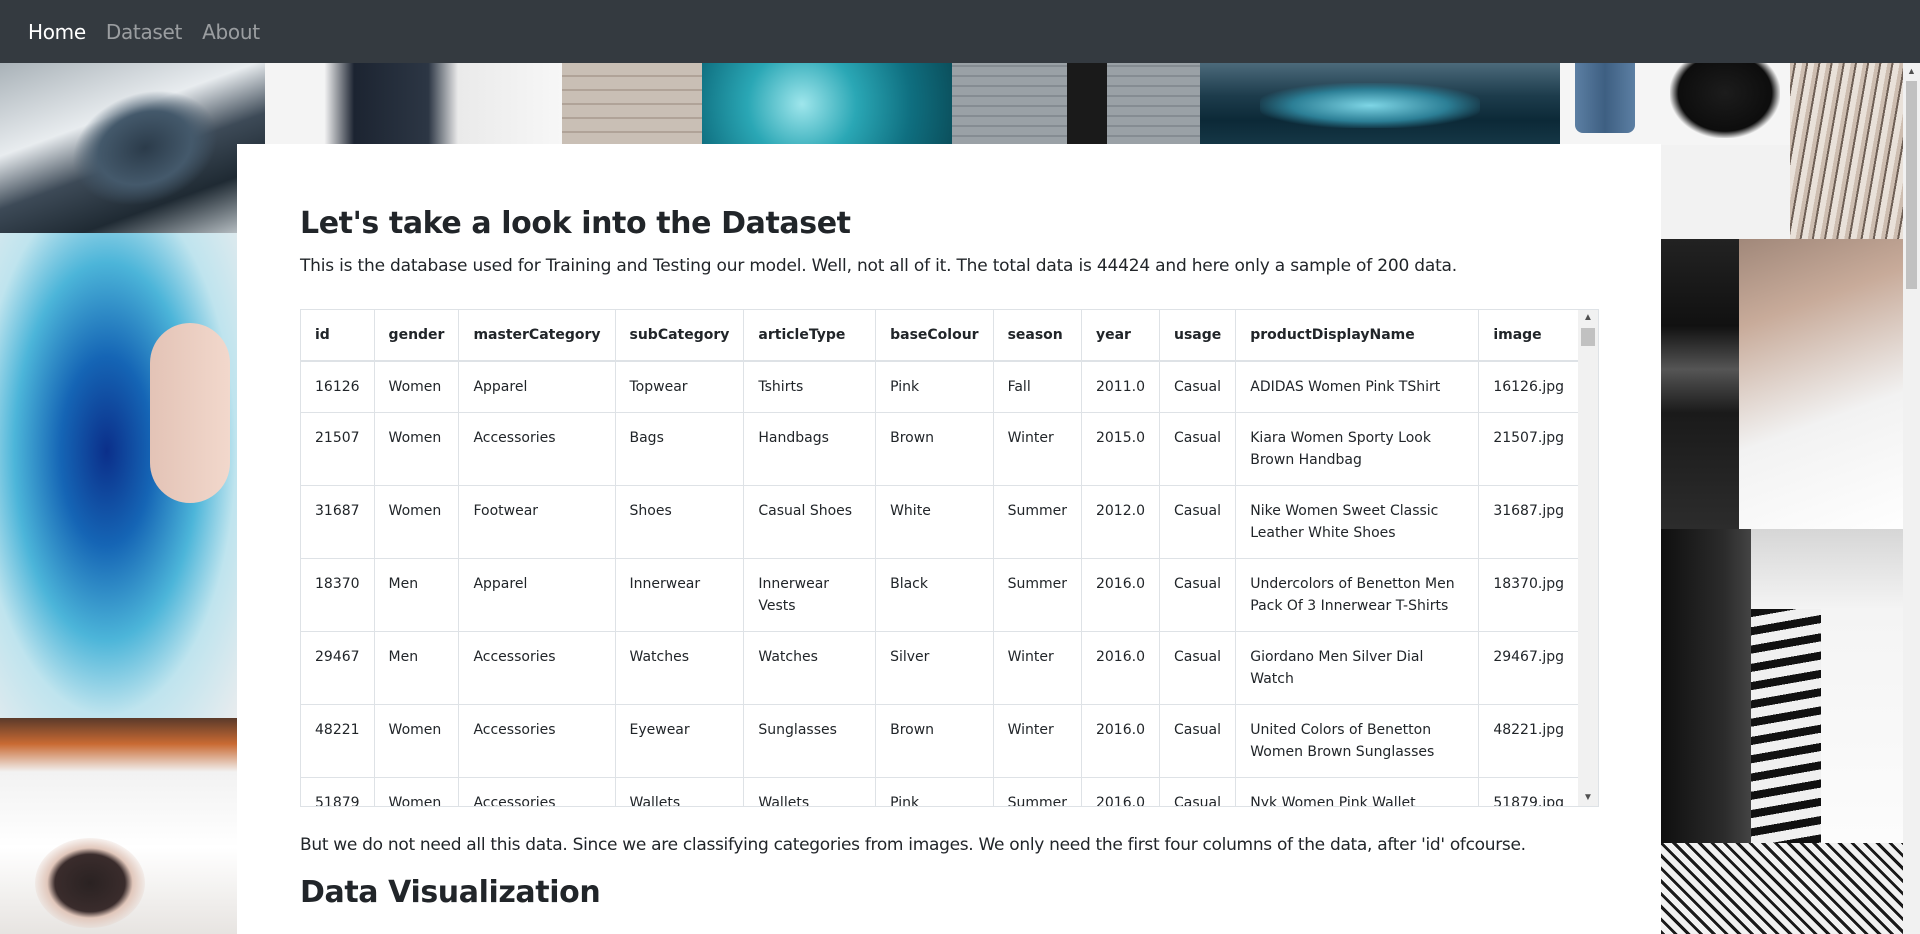  I want to click on table-cell-id: 21507, so click(338, 449).